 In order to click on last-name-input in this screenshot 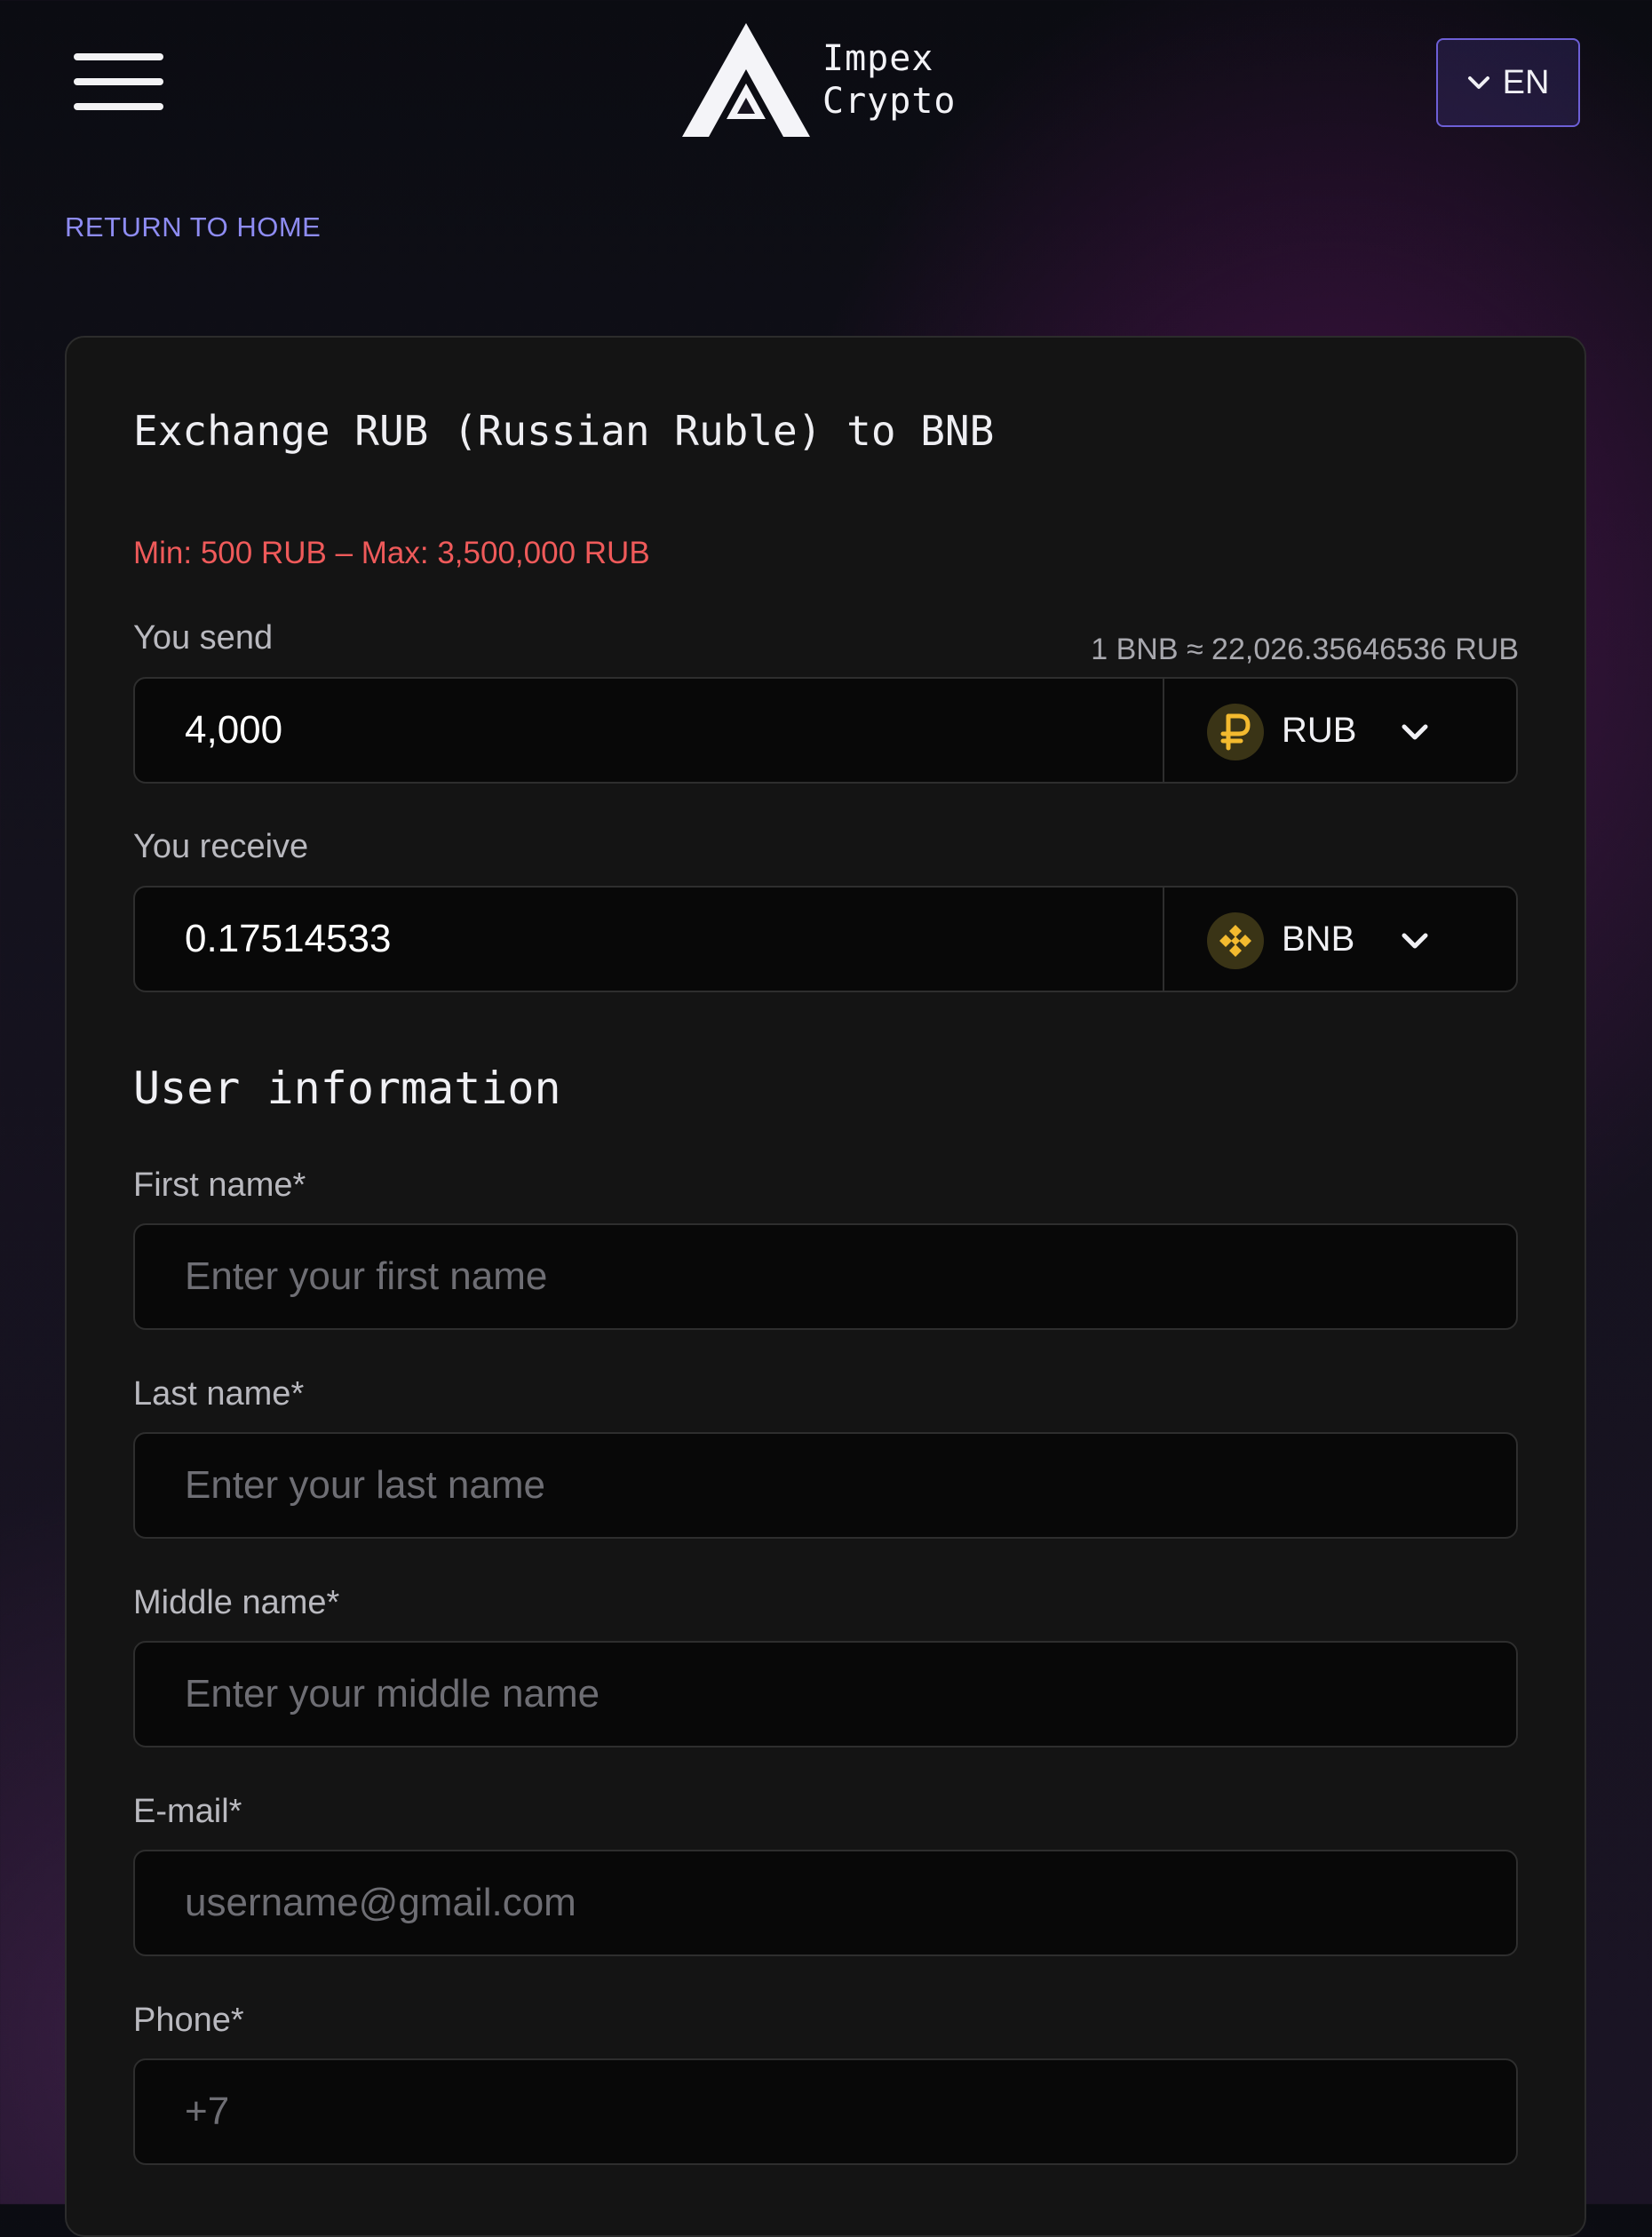, I will do `click(825, 1485)`.